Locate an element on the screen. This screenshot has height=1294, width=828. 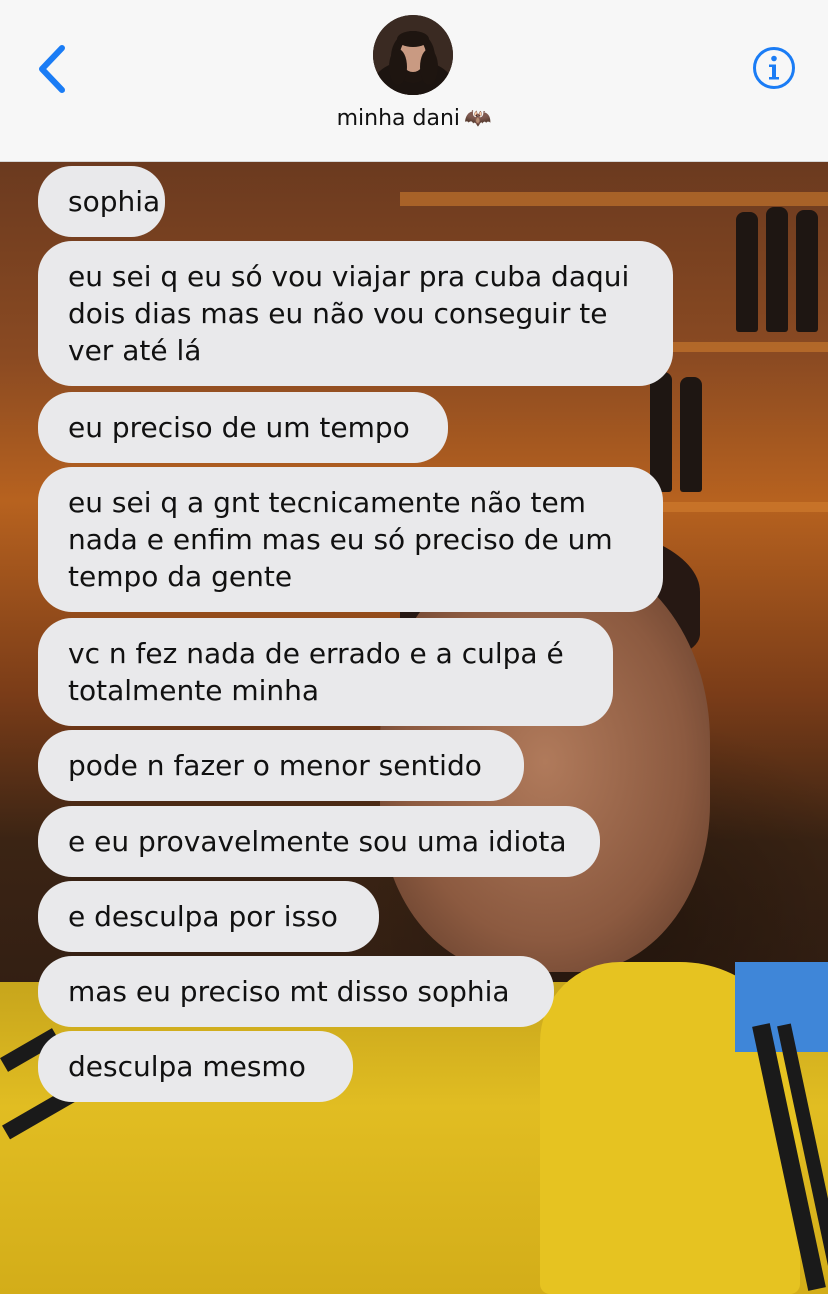
message-text: e eu provavelmente sou uma idiota is located at coordinates (317, 841).